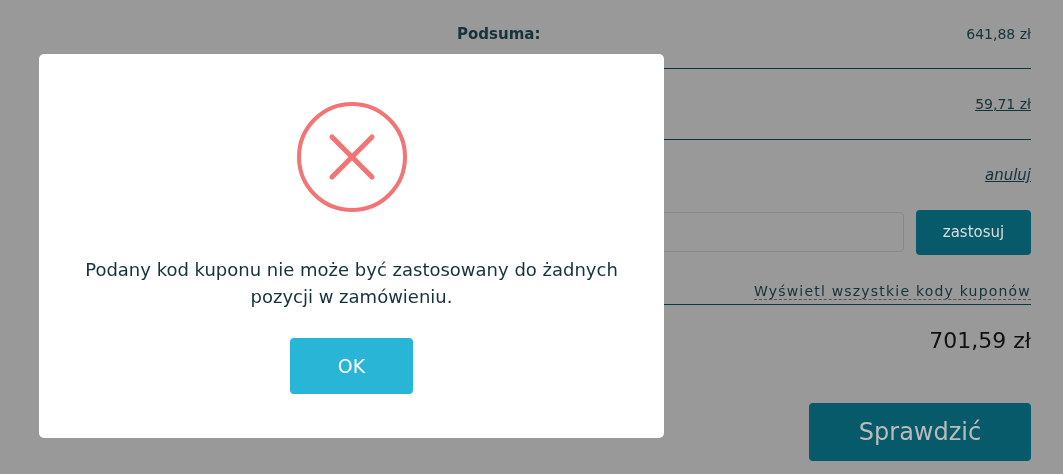 This screenshot has width=1063, height=474. Describe the element at coordinates (973, 232) in the screenshot. I see `apply-button: zastosuj` at that location.